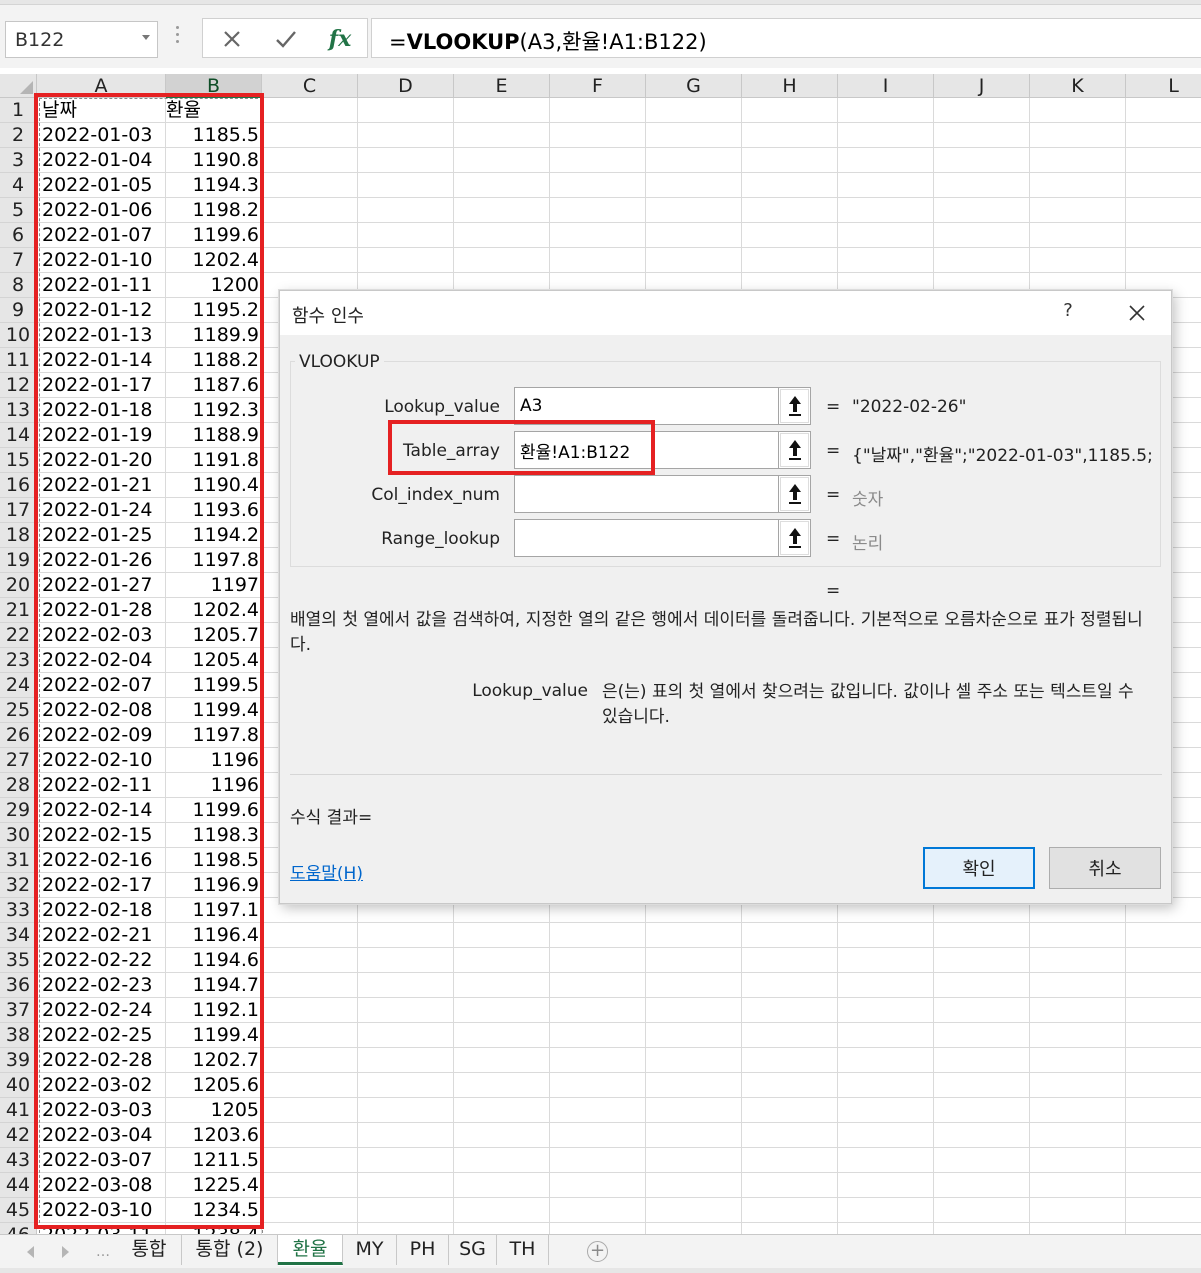 This screenshot has height=1273, width=1201. What do you see at coordinates (18, 86) in the screenshot?
I see `select-all-corner` at bounding box center [18, 86].